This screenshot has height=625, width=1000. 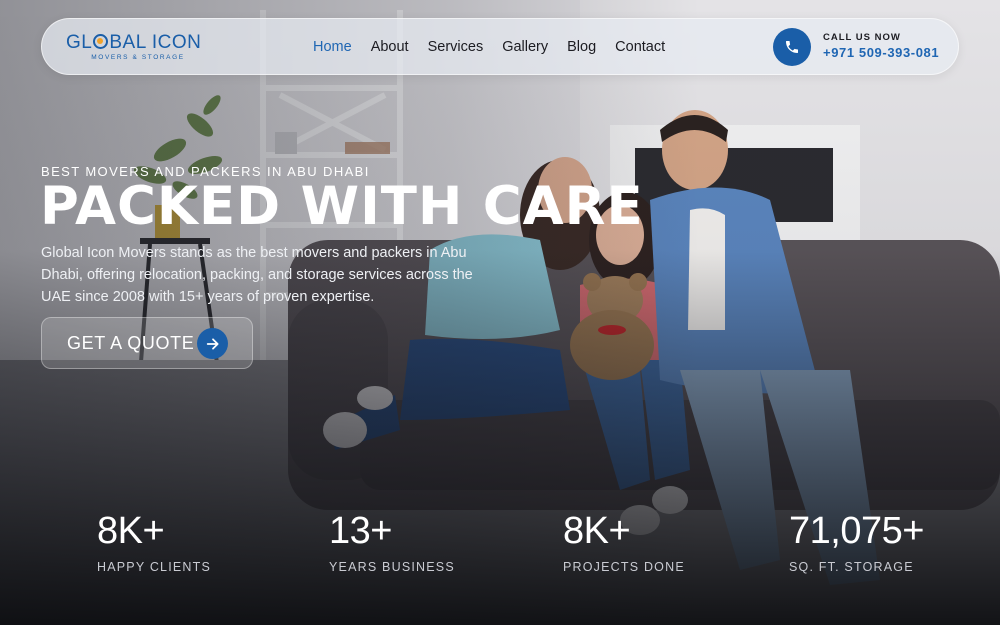 What do you see at coordinates (862, 37) in the screenshot?
I see `call-us-label: CALL US NOW` at bounding box center [862, 37].